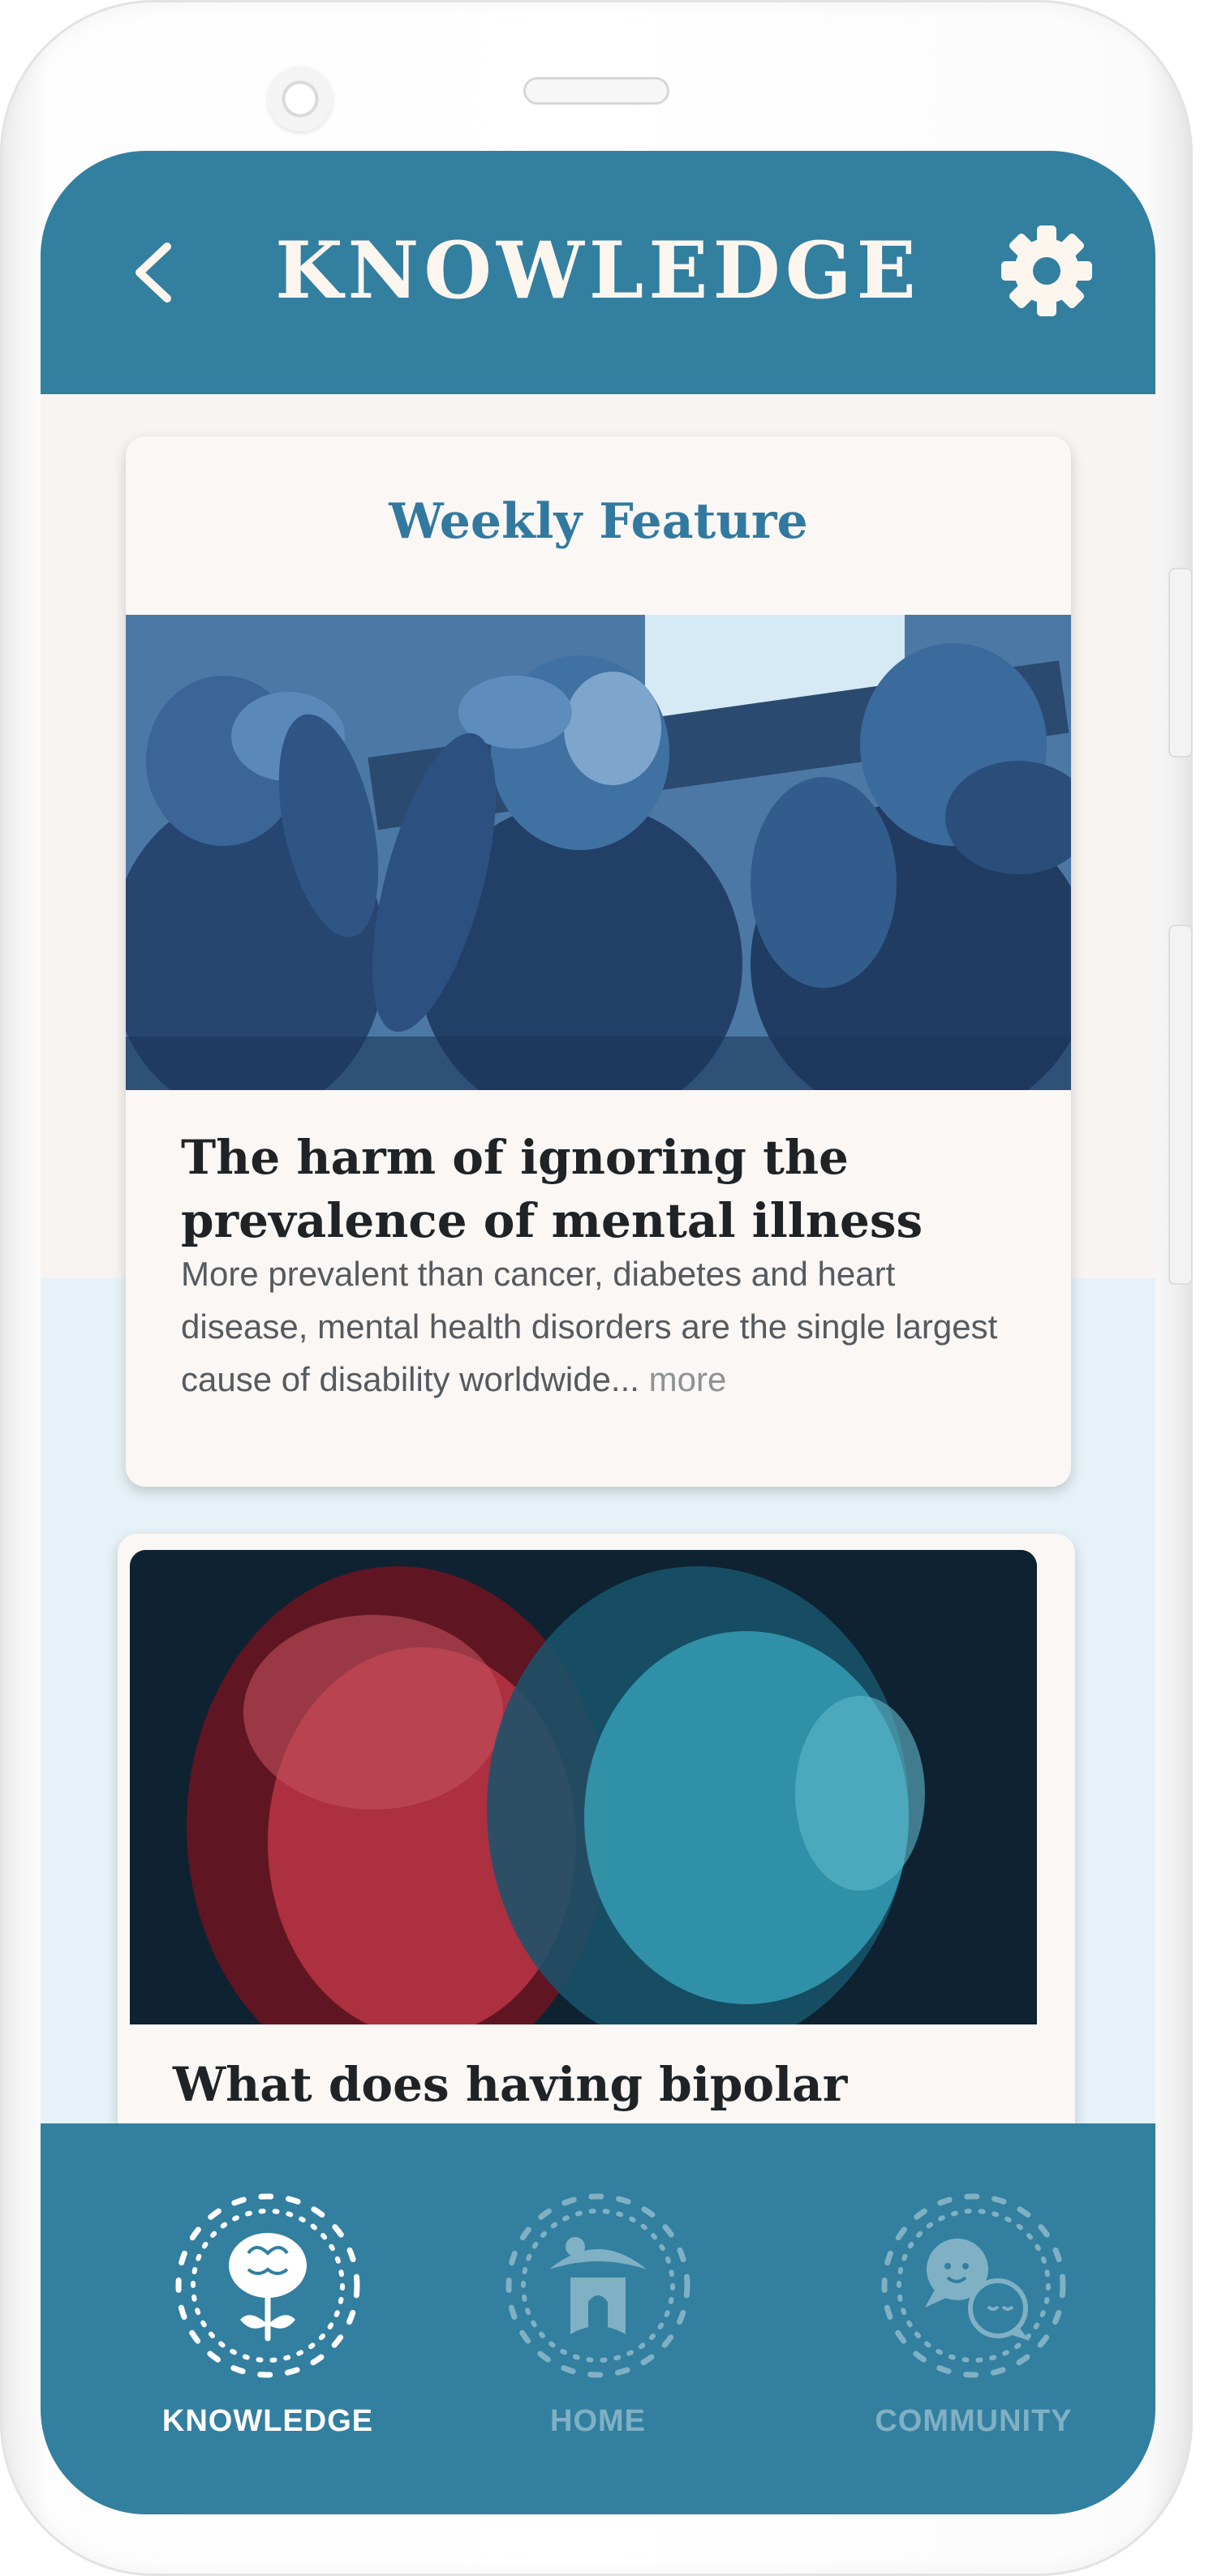 The image size is (1213, 2576). Describe the element at coordinates (1180, 663) in the screenshot. I see `volume-button` at that location.